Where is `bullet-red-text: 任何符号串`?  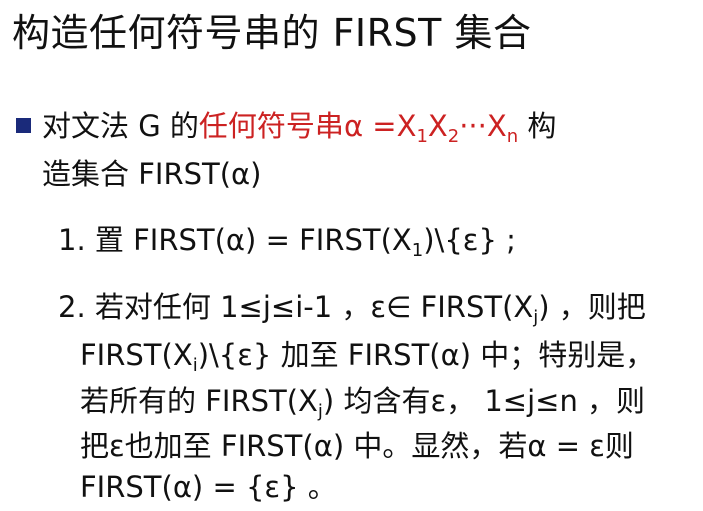 bullet-red-text: 任何符号串 is located at coordinates (271, 126).